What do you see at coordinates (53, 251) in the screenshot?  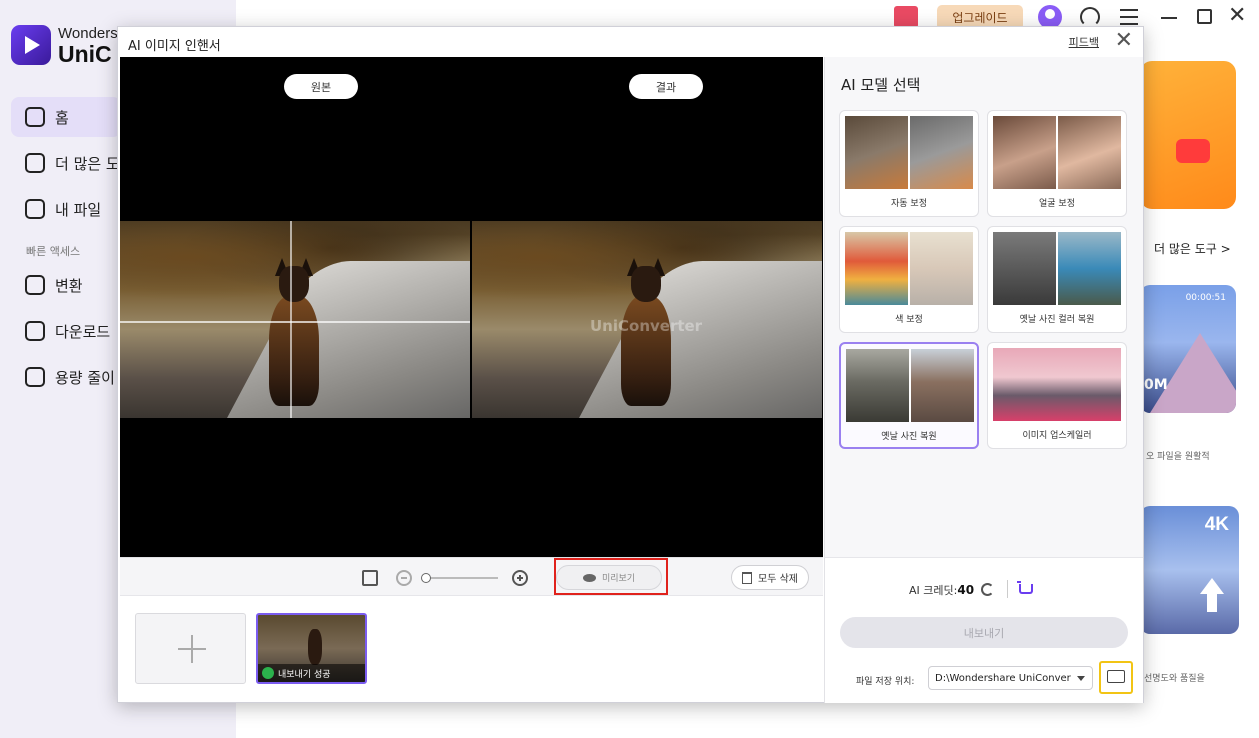 I see `quick-access-heading: 빠른 액세스` at bounding box center [53, 251].